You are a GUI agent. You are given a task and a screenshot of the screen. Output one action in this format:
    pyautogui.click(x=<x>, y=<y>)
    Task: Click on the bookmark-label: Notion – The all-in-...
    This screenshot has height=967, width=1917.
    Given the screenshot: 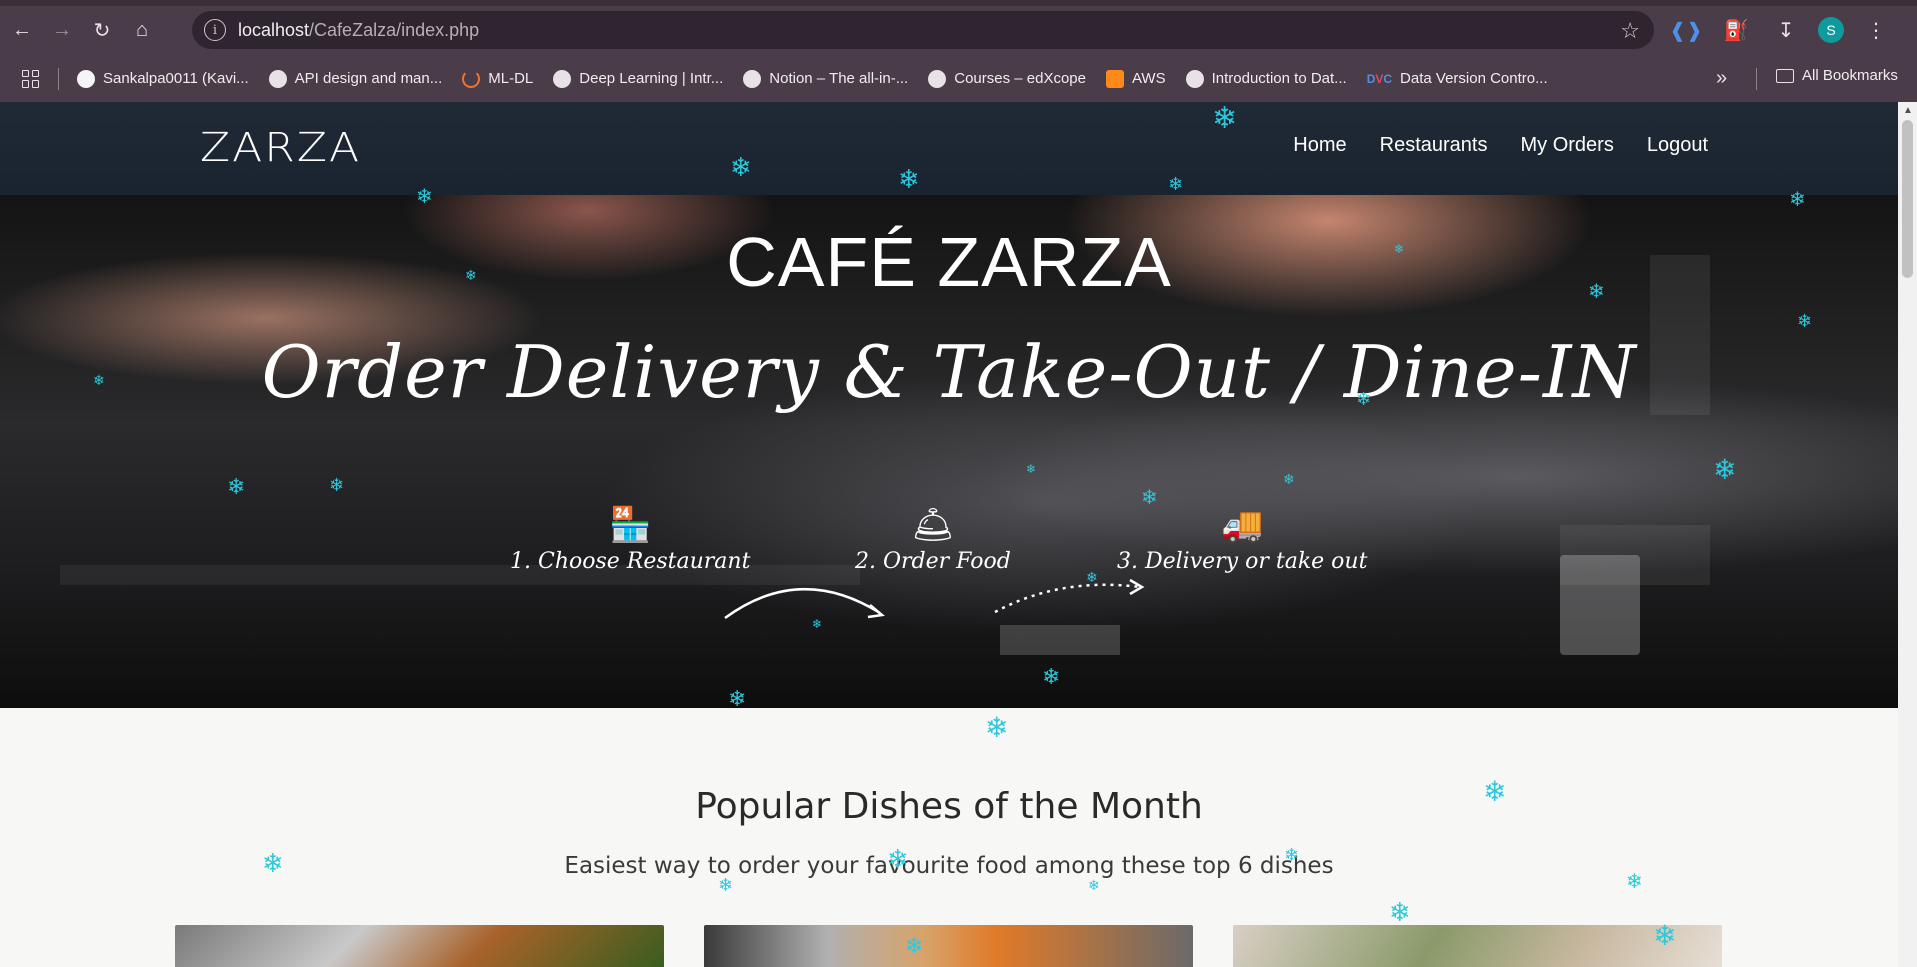 What is the action you would take?
    pyautogui.click(x=839, y=78)
    